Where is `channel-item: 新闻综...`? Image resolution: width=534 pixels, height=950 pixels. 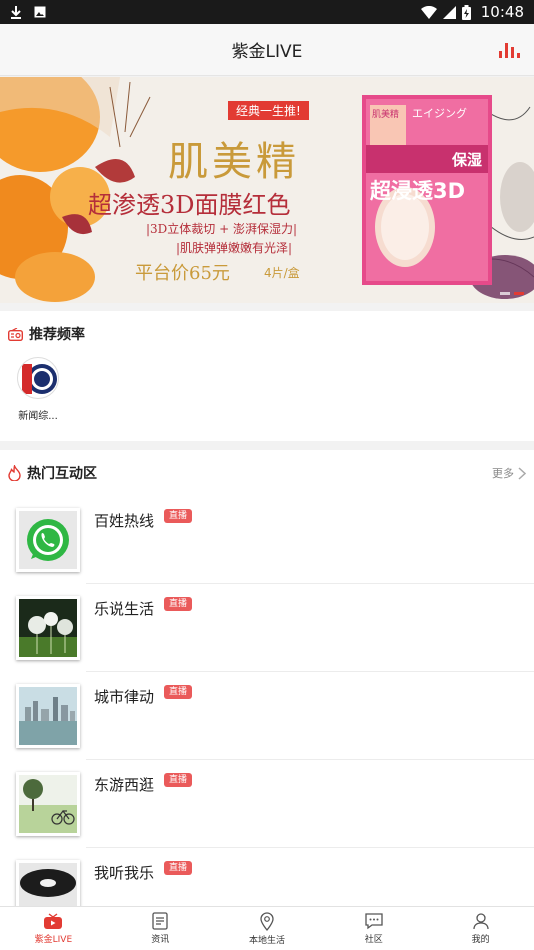 channel-item: 新闻综... is located at coordinates (38, 389).